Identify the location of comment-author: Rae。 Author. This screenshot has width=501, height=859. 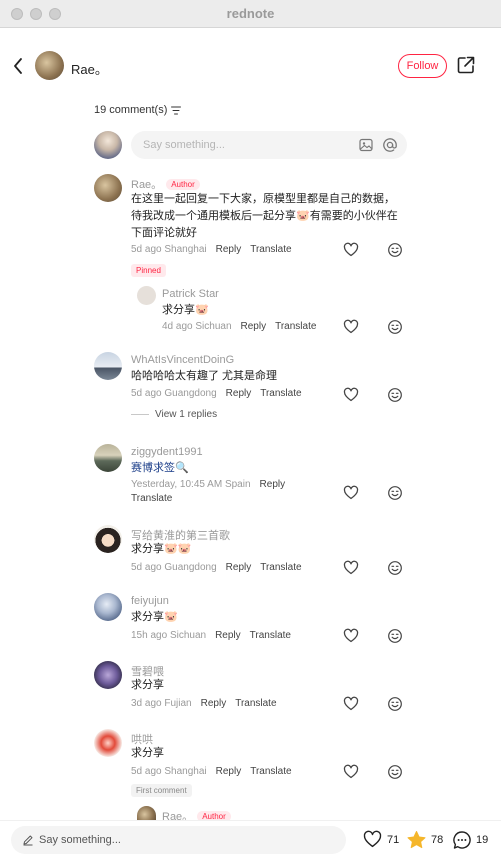
(165, 184).